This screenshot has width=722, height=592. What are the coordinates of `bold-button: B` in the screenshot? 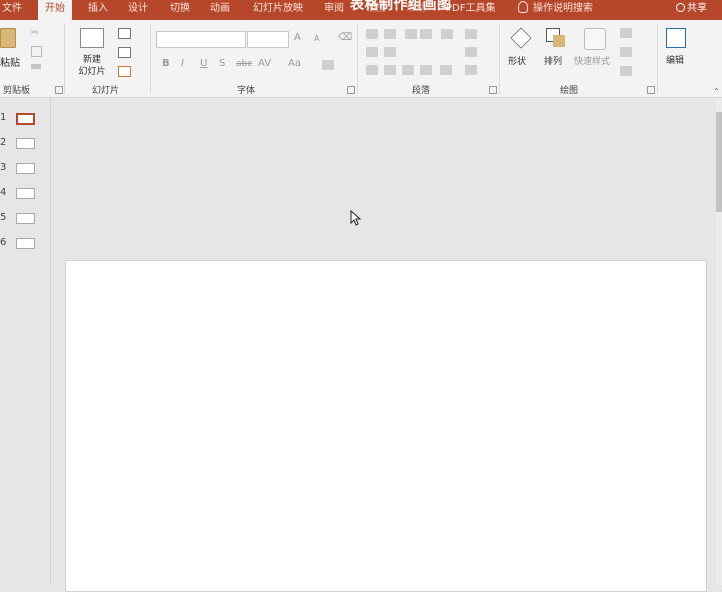 It's located at (166, 63).